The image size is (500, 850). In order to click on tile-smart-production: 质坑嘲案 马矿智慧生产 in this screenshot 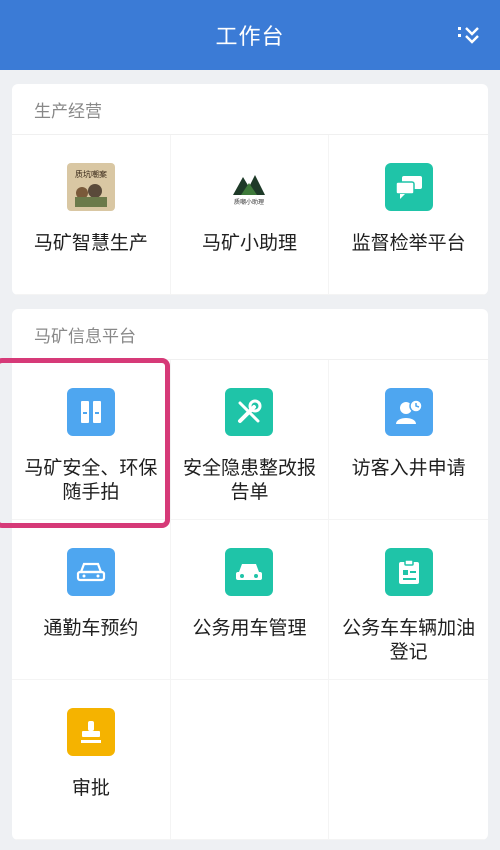, I will do `click(91, 215)`.